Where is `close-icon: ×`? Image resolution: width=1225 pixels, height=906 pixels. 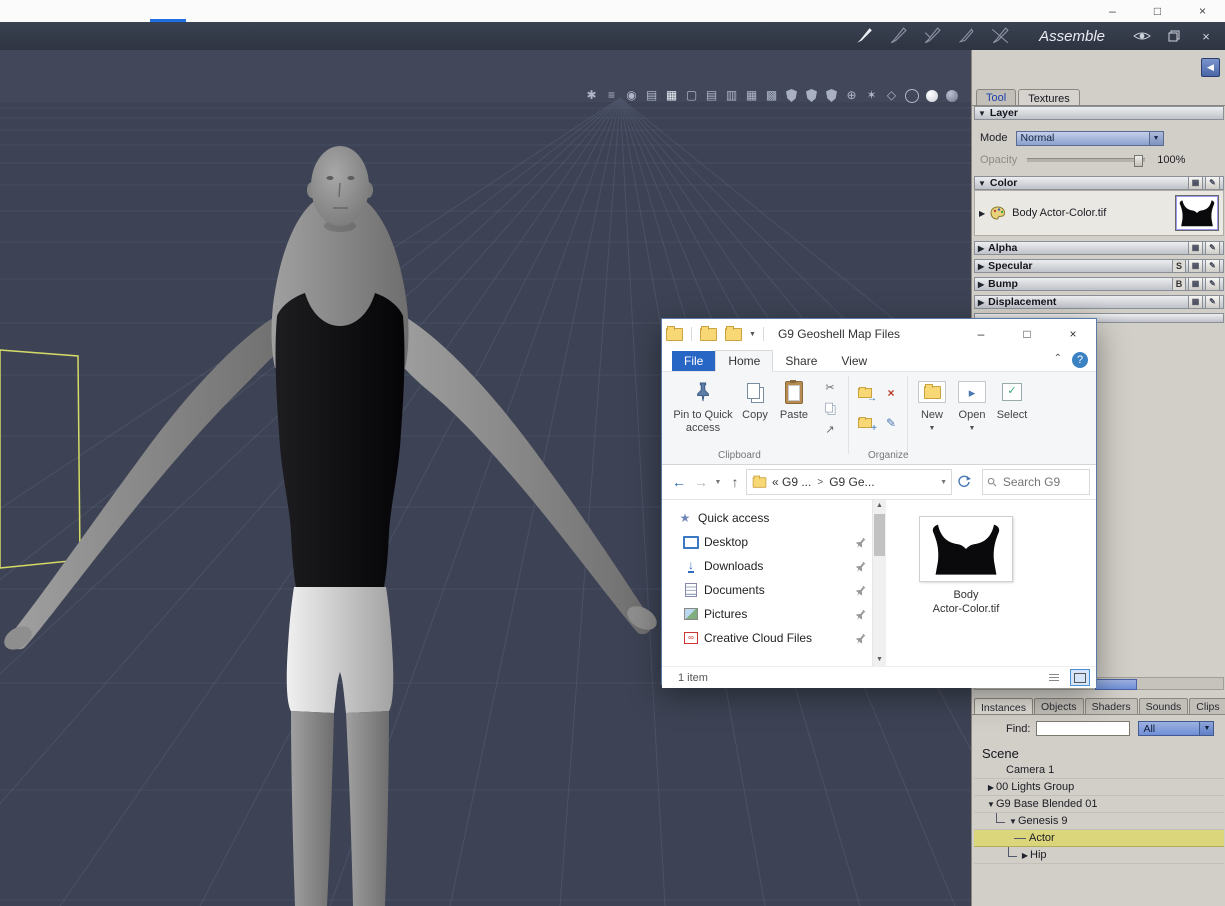 close-icon: × is located at coordinates (1073, 334).